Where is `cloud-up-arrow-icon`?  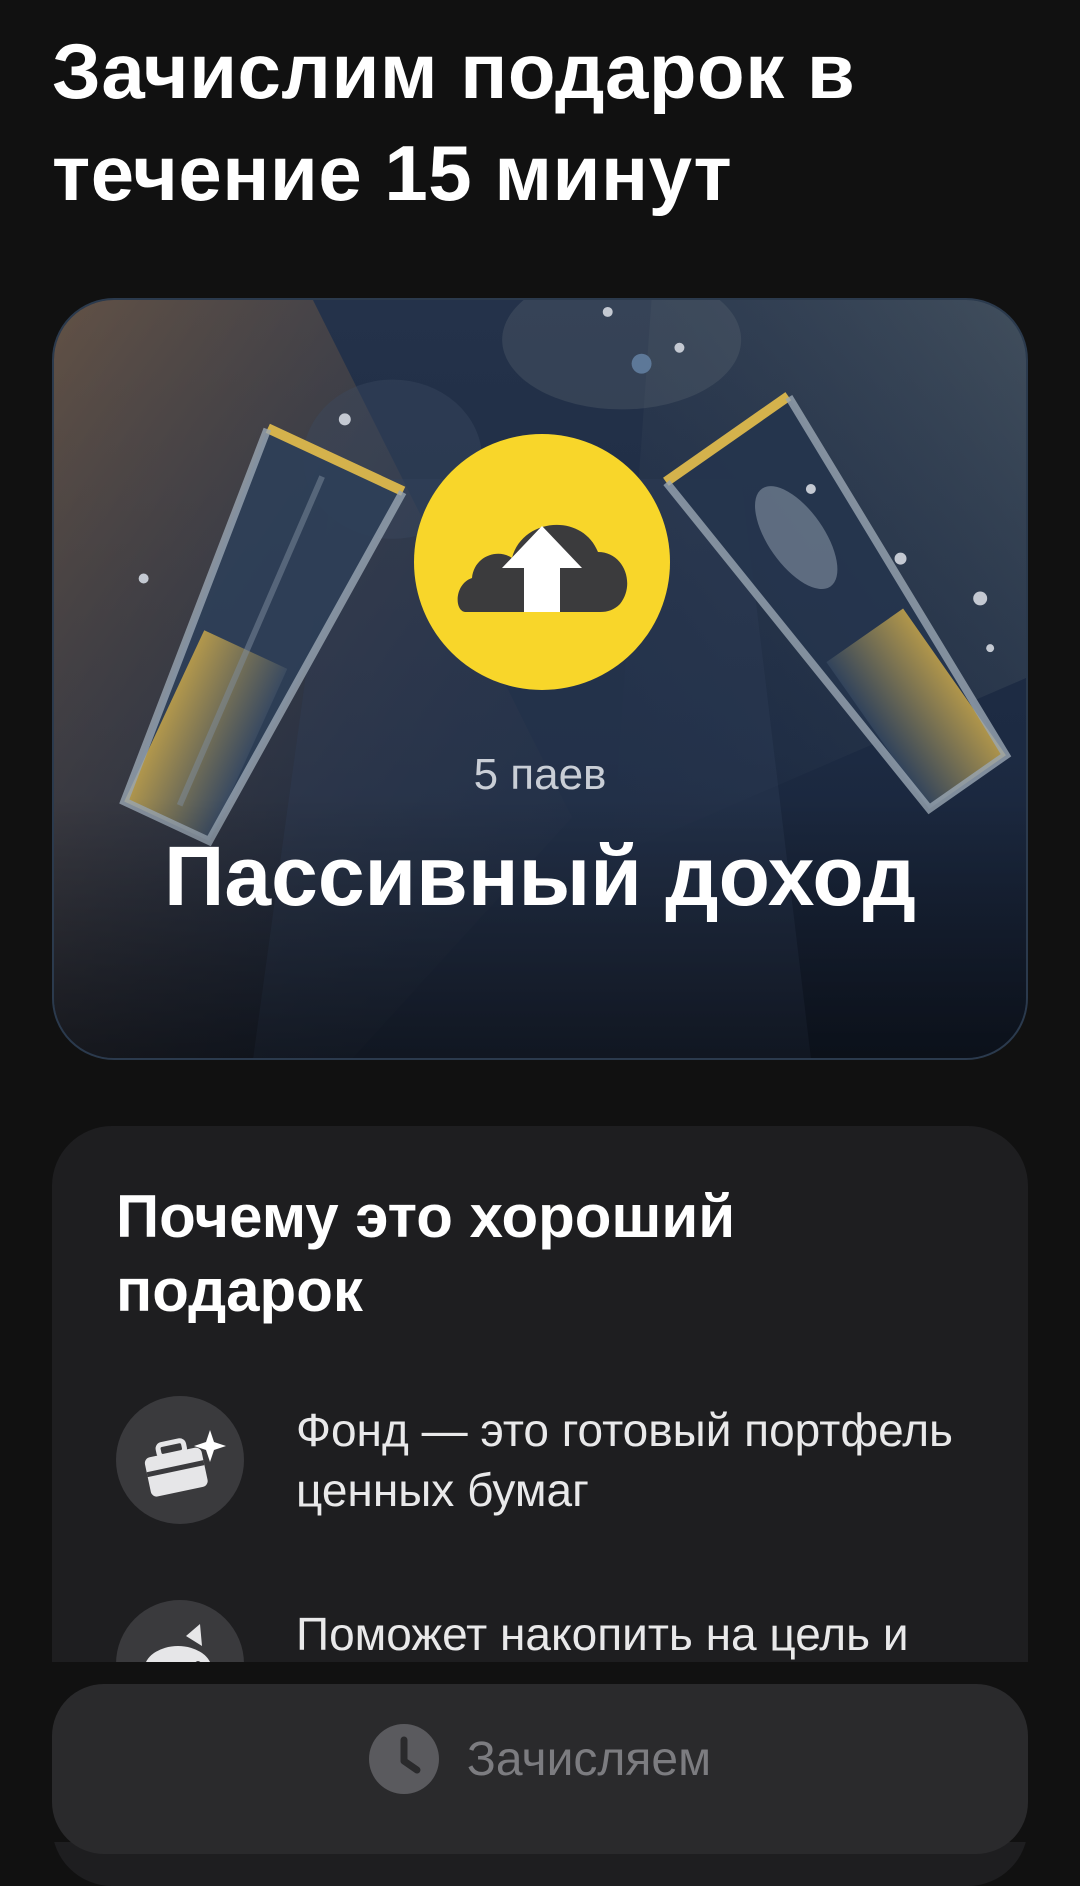 cloud-up-arrow-icon is located at coordinates (542, 562).